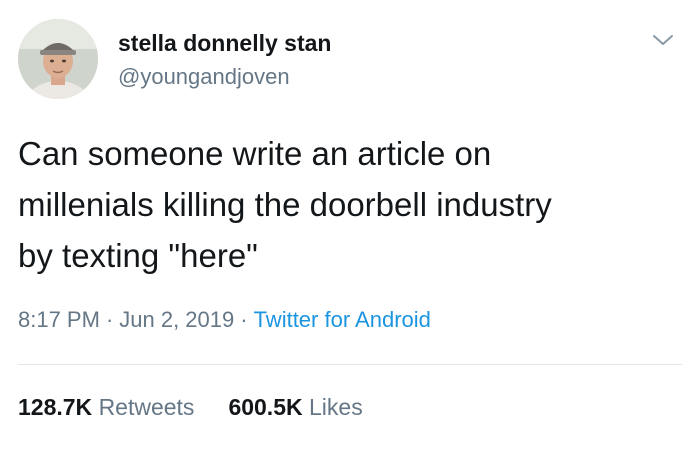 The width and height of the screenshot is (700, 451). I want to click on tweet-meta: 8:17 PM · Jun 2, 2019 · Twitter for Android, so click(224, 320).